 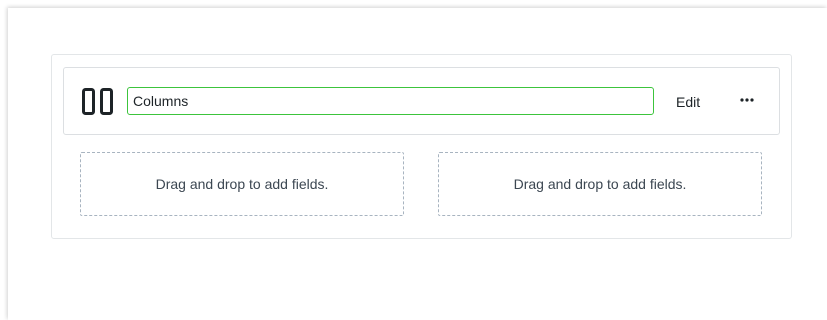 What do you see at coordinates (390, 101) in the screenshot?
I see `block-name-input` at bounding box center [390, 101].